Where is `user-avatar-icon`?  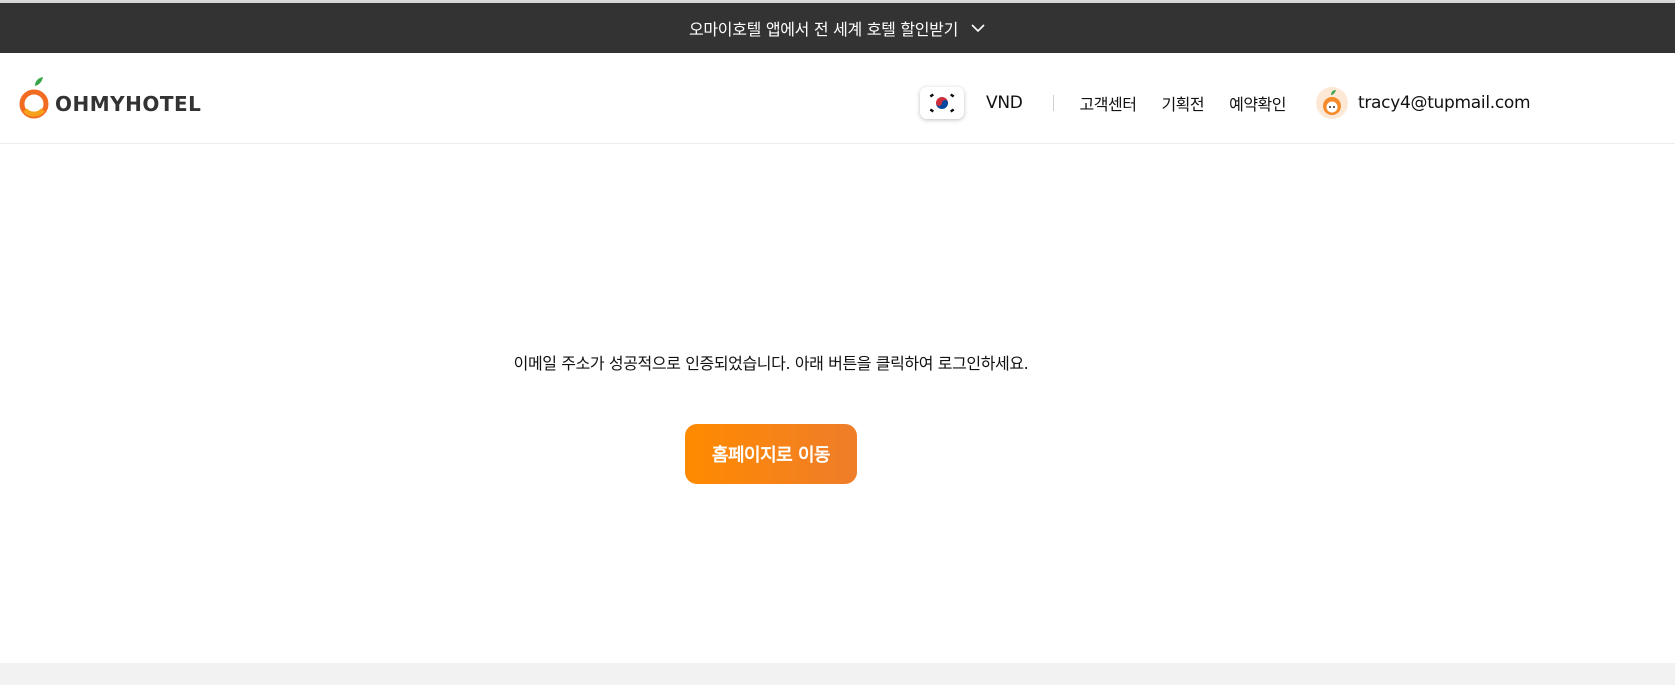 user-avatar-icon is located at coordinates (1332, 103).